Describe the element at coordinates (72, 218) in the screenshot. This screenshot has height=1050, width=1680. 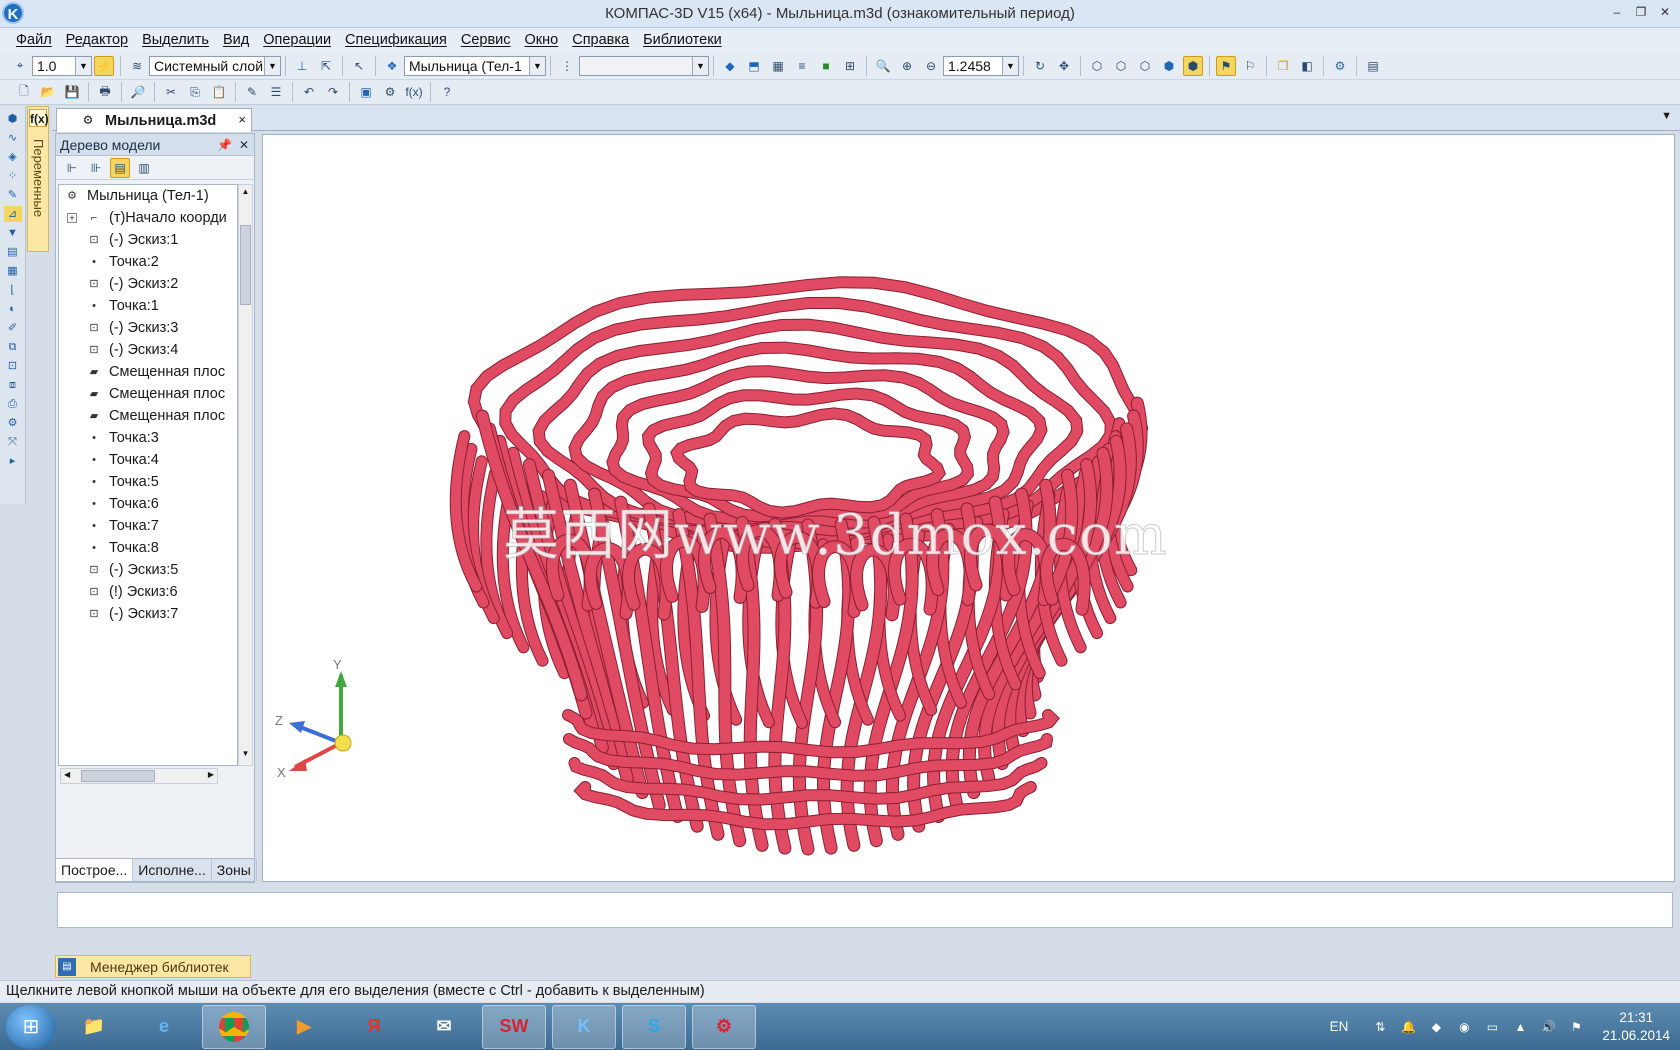
I see `expand-icon: +` at that location.